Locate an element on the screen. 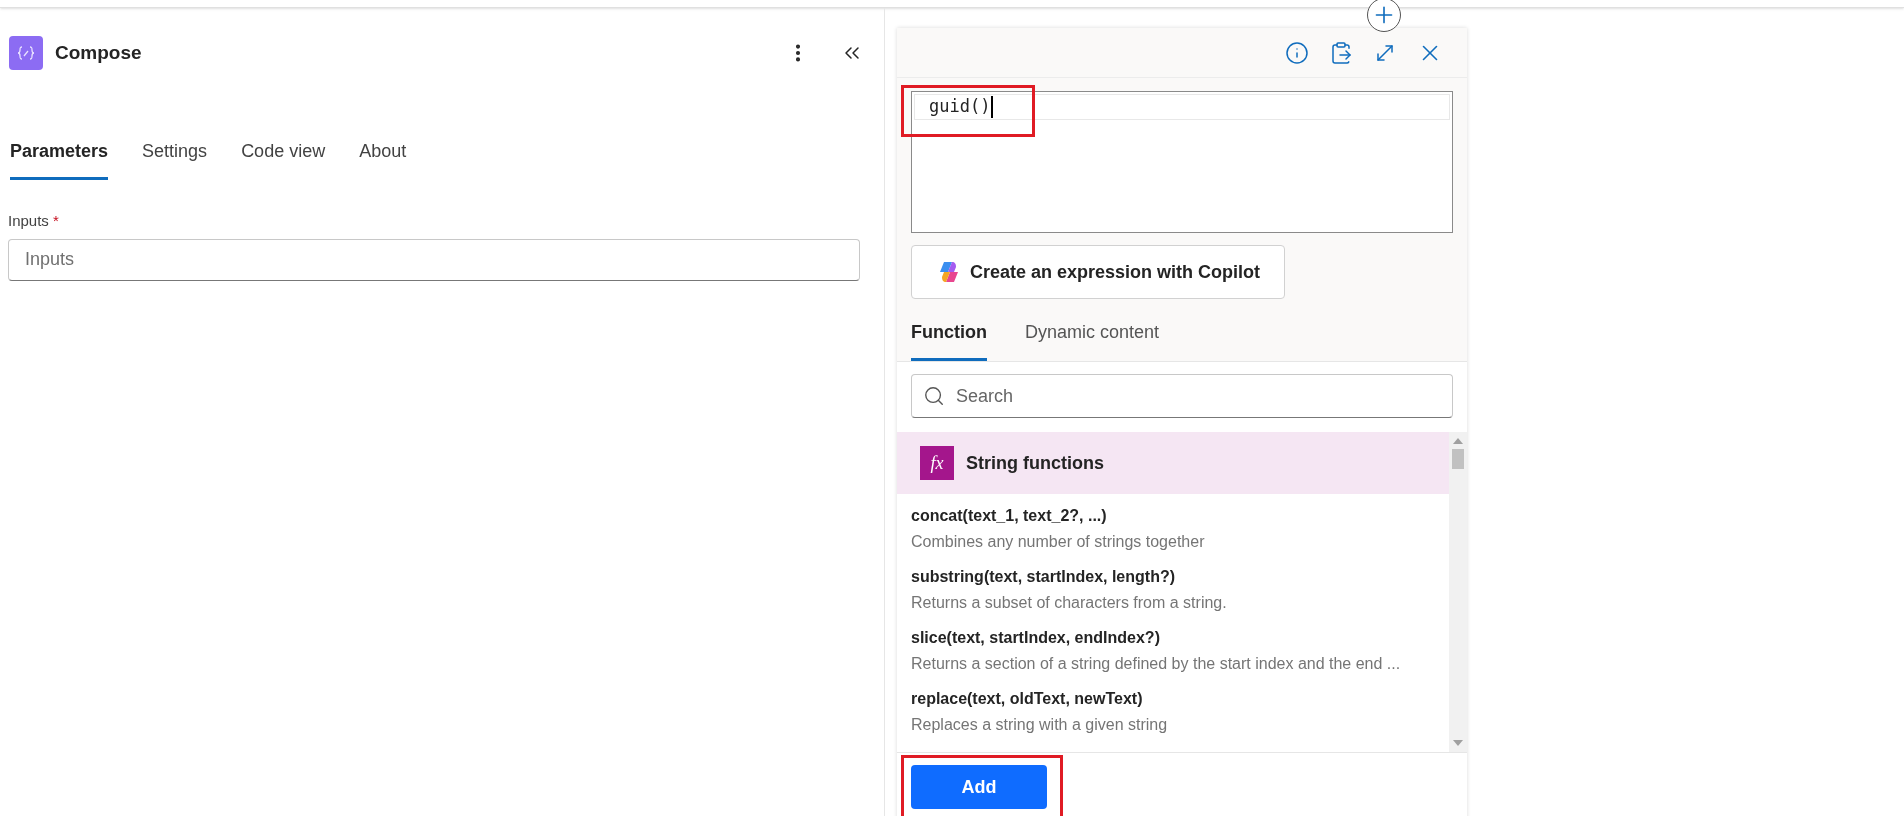 This screenshot has height=816, width=1904. category-title: String functions is located at coordinates (1035, 463).